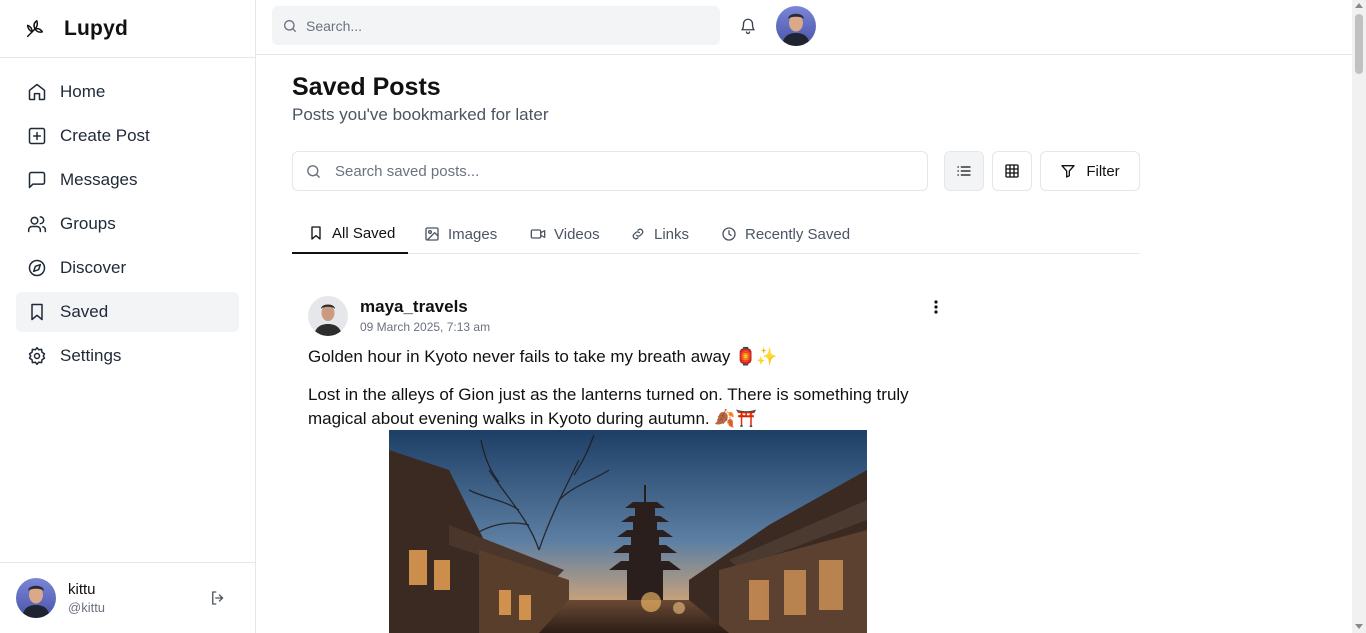 The width and height of the screenshot is (1366, 633). Describe the element at coordinates (729, 234) in the screenshot. I see `clock-icon` at that location.